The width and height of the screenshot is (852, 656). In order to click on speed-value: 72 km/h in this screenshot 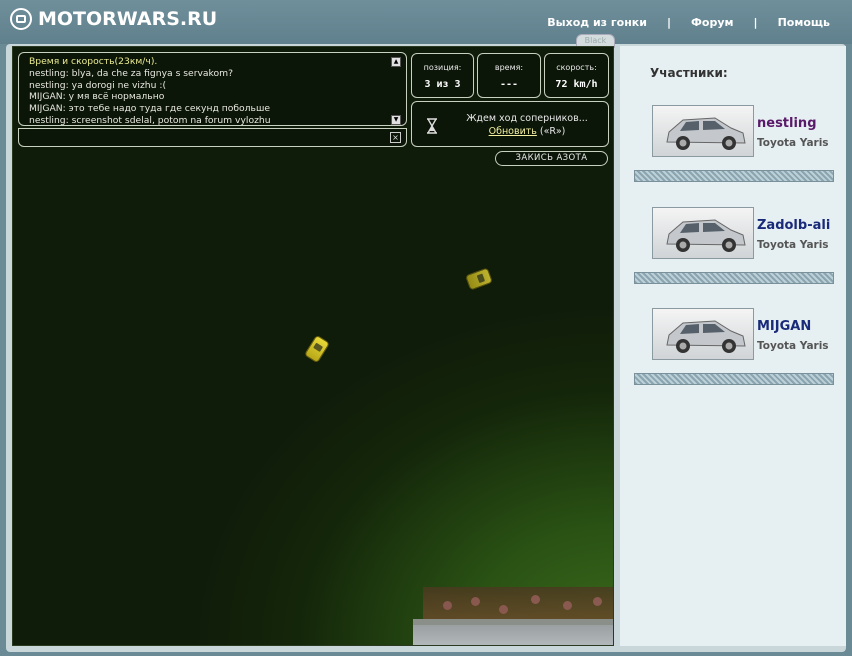, I will do `click(576, 84)`.